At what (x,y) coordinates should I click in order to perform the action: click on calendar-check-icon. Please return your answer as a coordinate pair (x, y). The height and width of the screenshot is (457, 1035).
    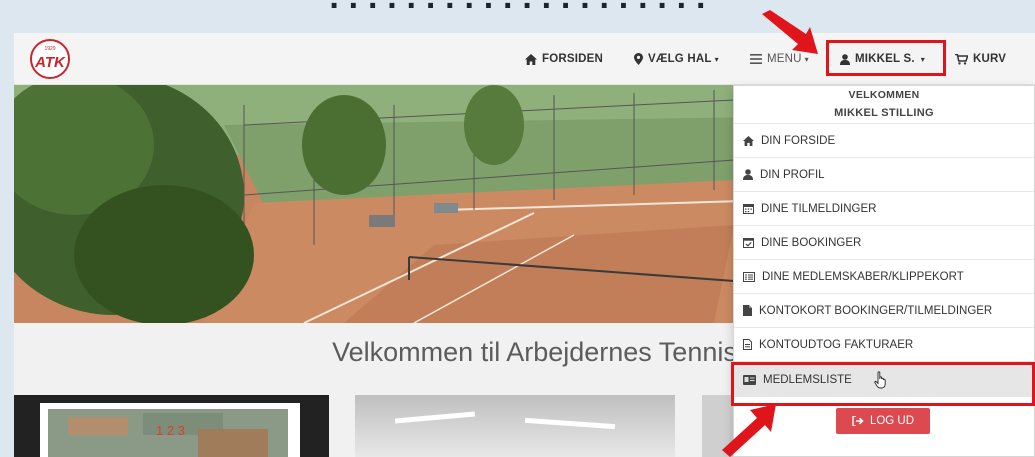
    Looking at the image, I should click on (748, 243).